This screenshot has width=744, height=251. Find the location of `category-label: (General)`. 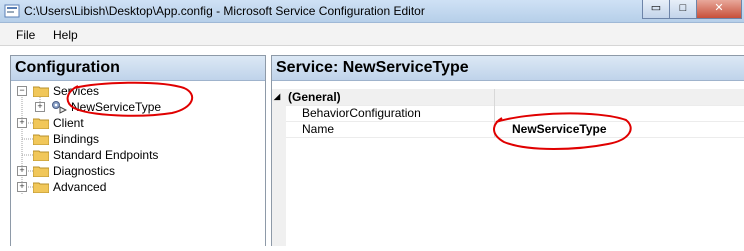

category-label: (General) is located at coordinates (314, 97).